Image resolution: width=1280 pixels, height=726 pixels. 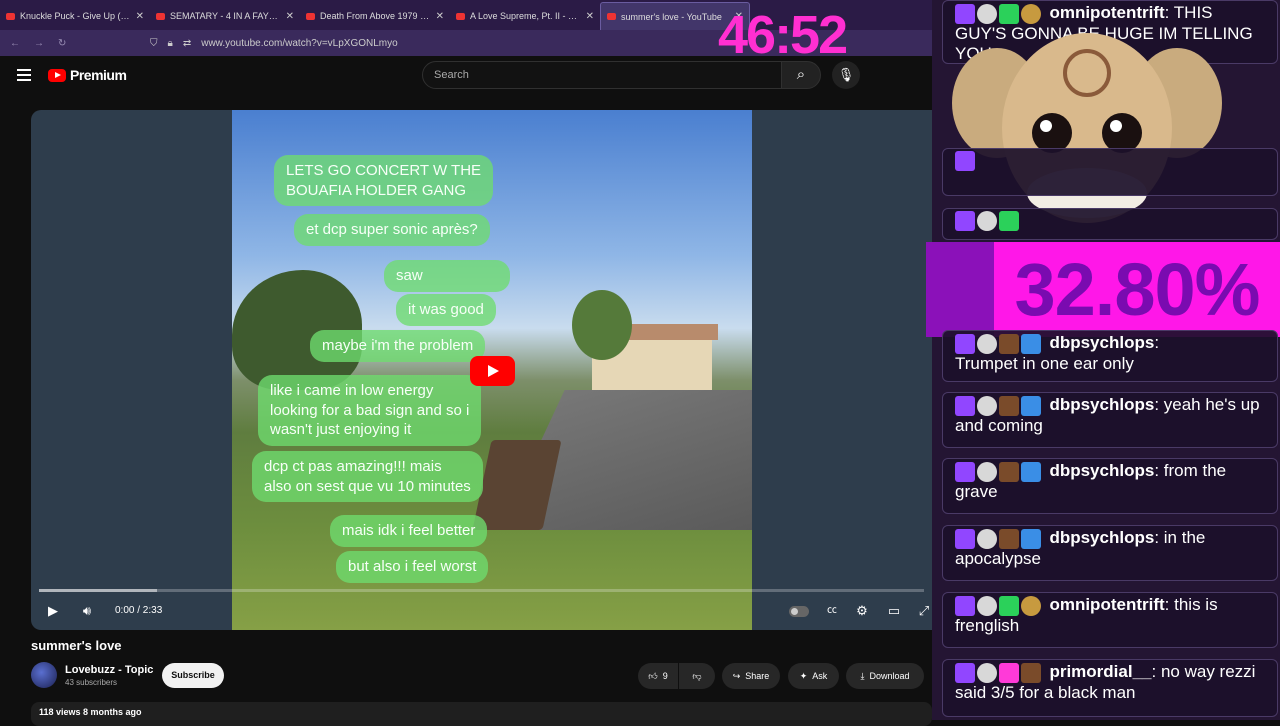 What do you see at coordinates (736, 675) in the screenshot?
I see `share-icon: ↪` at bounding box center [736, 675].